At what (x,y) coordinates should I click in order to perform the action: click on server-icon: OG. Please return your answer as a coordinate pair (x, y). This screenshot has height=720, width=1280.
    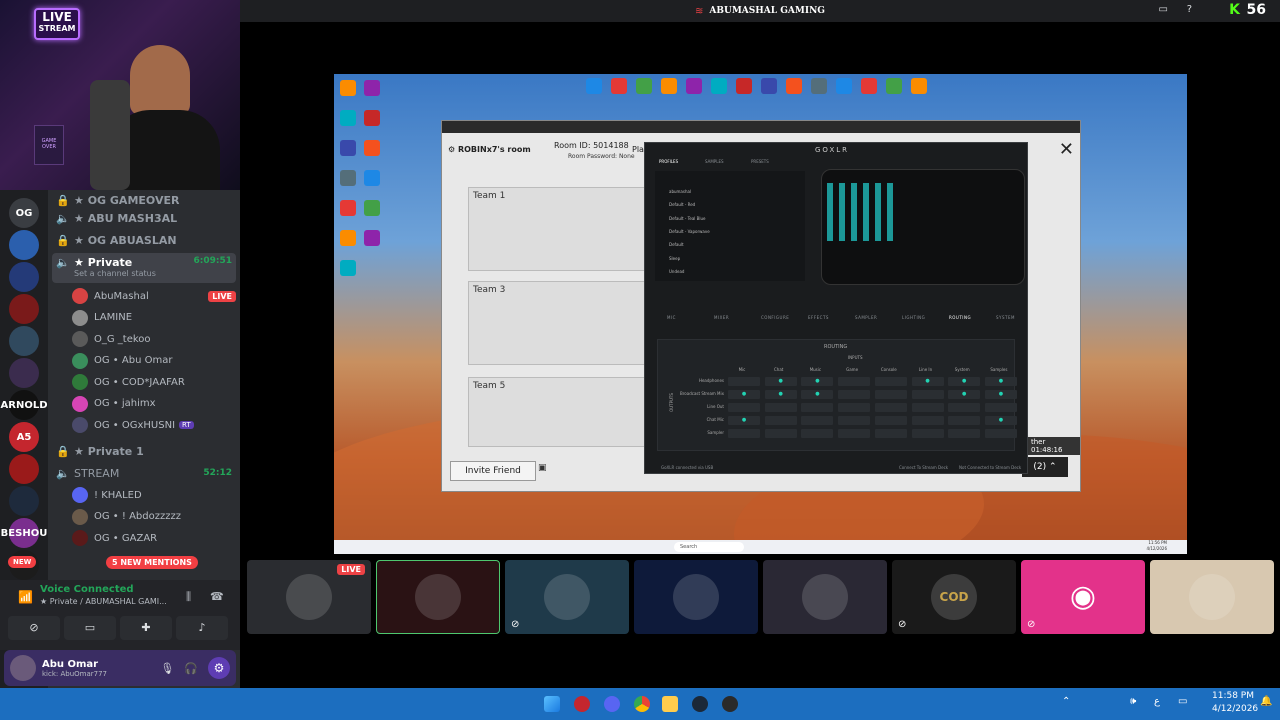
    Looking at the image, I should click on (24, 213).